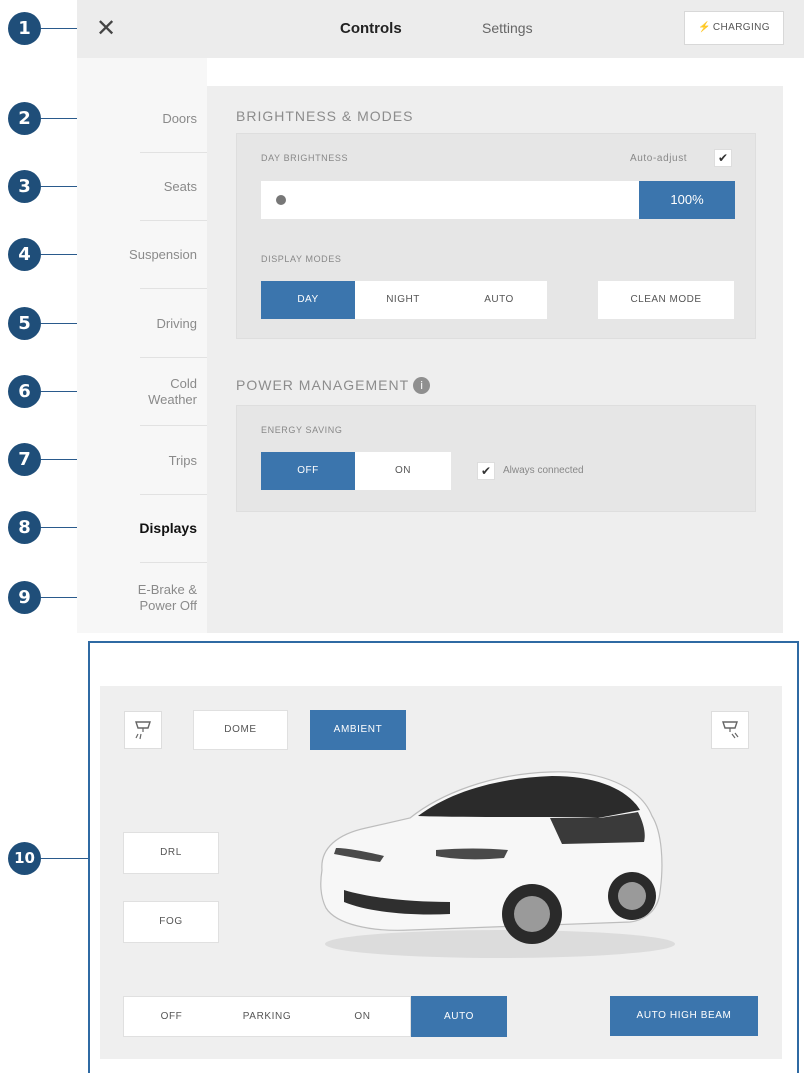 The image size is (804, 1073). Describe the element at coordinates (171, 853) in the screenshot. I see `drl-button: DRL` at that location.